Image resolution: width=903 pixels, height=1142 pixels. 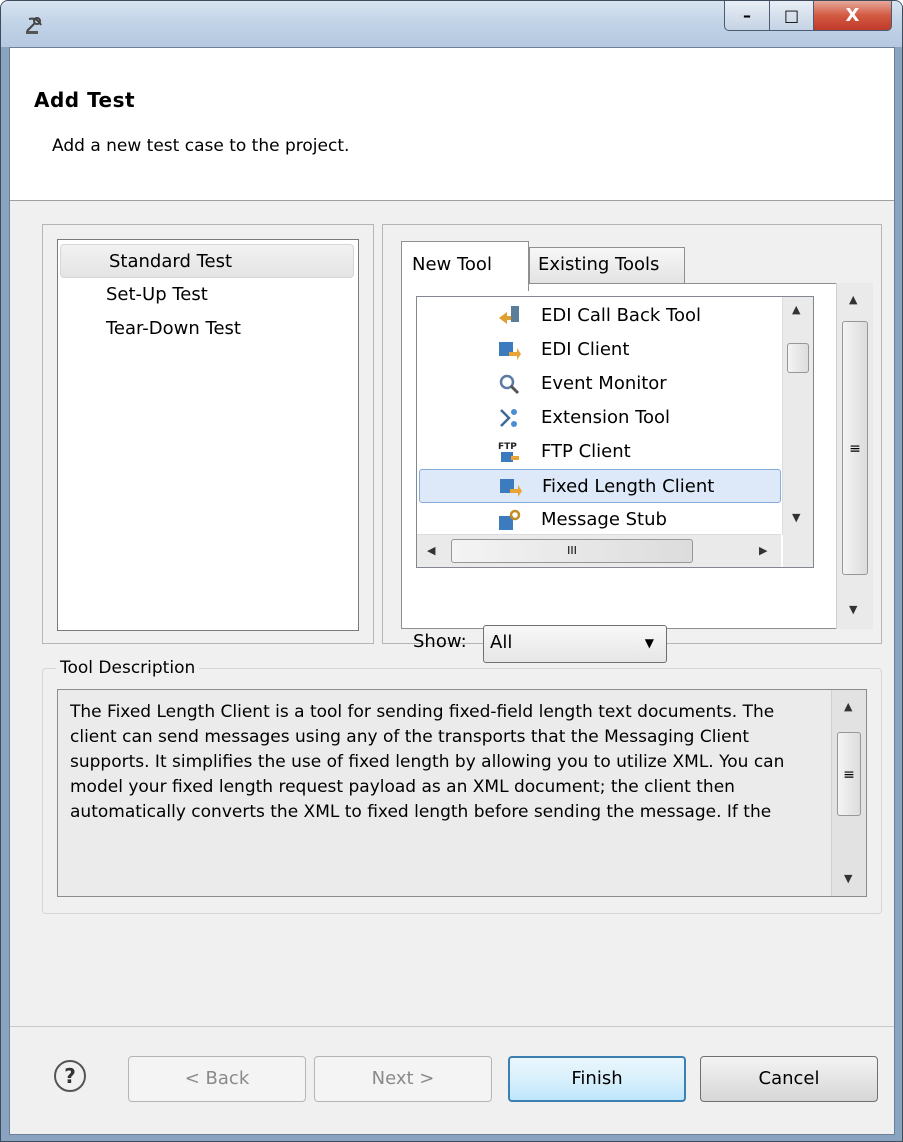 I want to click on list-item-selected: Fixed Length Client, so click(x=600, y=486).